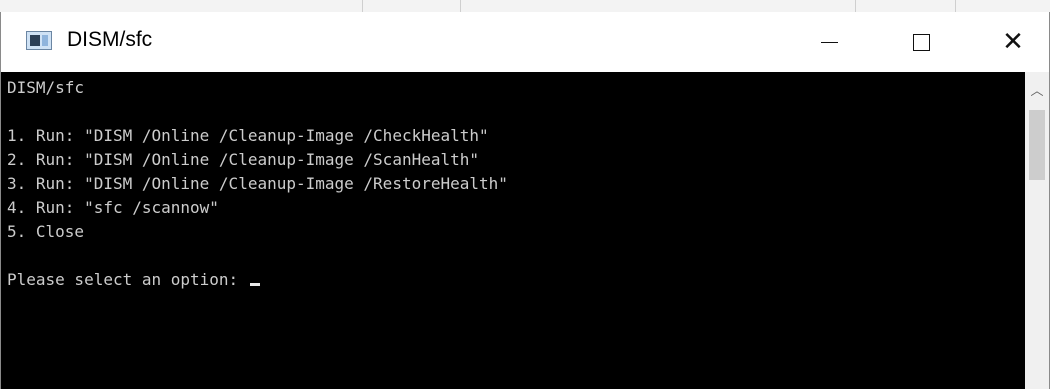  I want to click on scroll-up-button: ︿, so click(1037, 89).